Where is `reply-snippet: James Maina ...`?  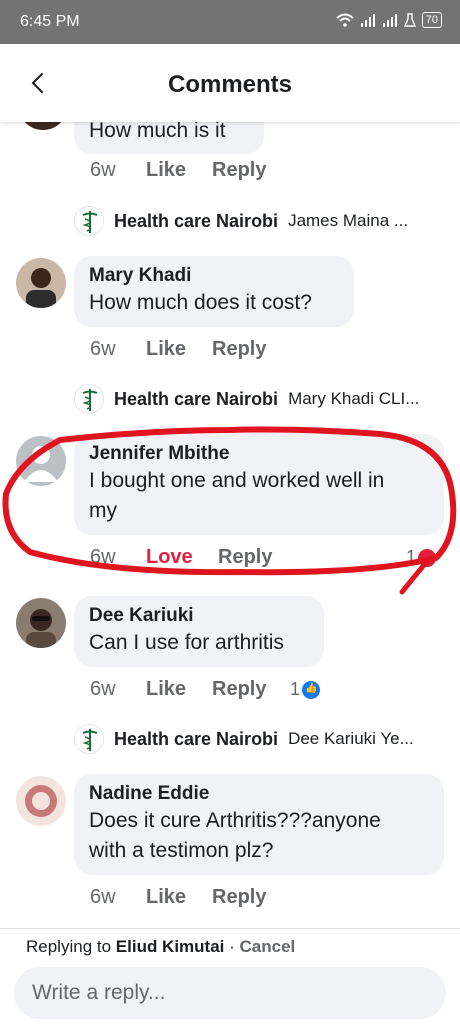
reply-snippet: James Maina ... is located at coordinates (348, 220).